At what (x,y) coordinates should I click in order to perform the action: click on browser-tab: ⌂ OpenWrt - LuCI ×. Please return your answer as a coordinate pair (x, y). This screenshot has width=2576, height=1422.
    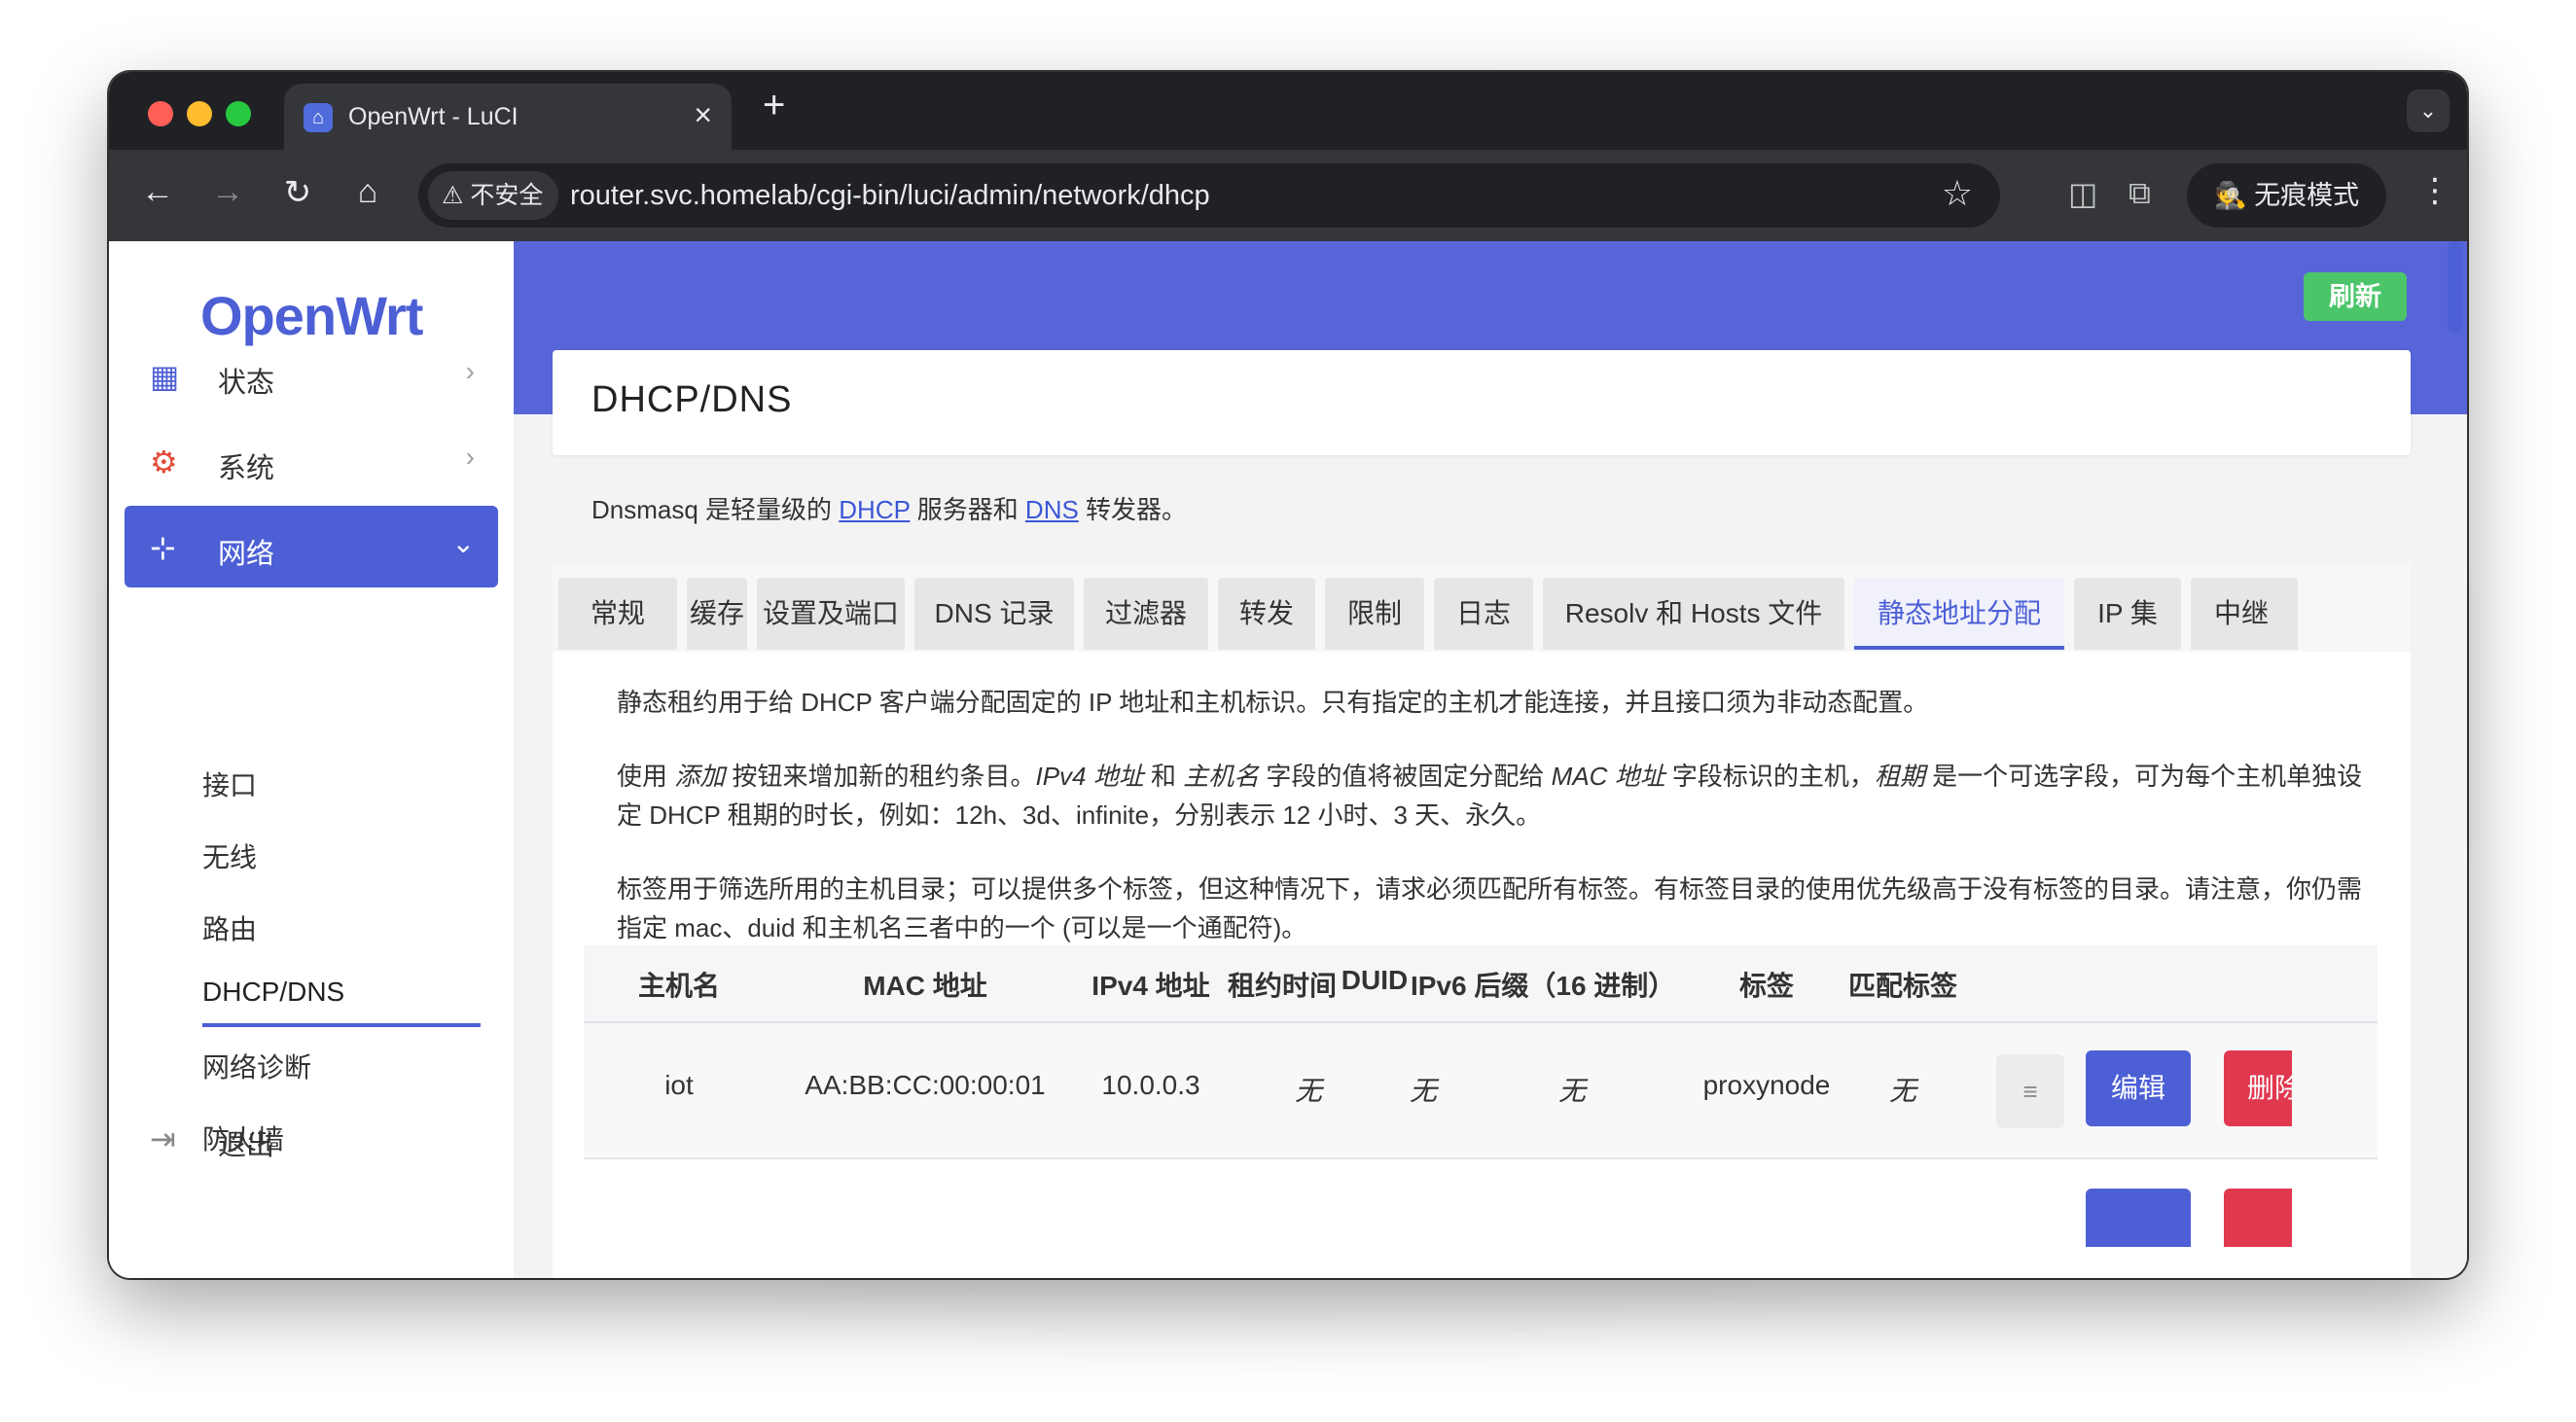
    Looking at the image, I should click on (508, 117).